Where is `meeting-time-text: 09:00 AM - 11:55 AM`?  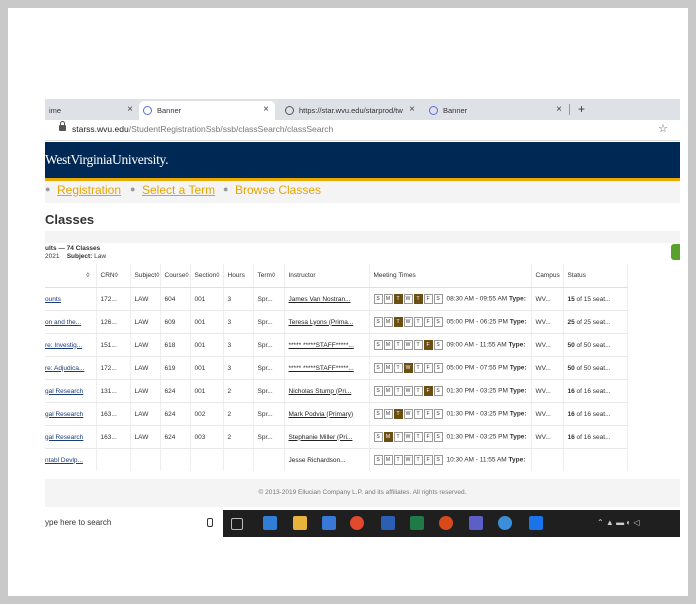 meeting-time-text: 09:00 AM - 11:55 AM is located at coordinates (476, 345).